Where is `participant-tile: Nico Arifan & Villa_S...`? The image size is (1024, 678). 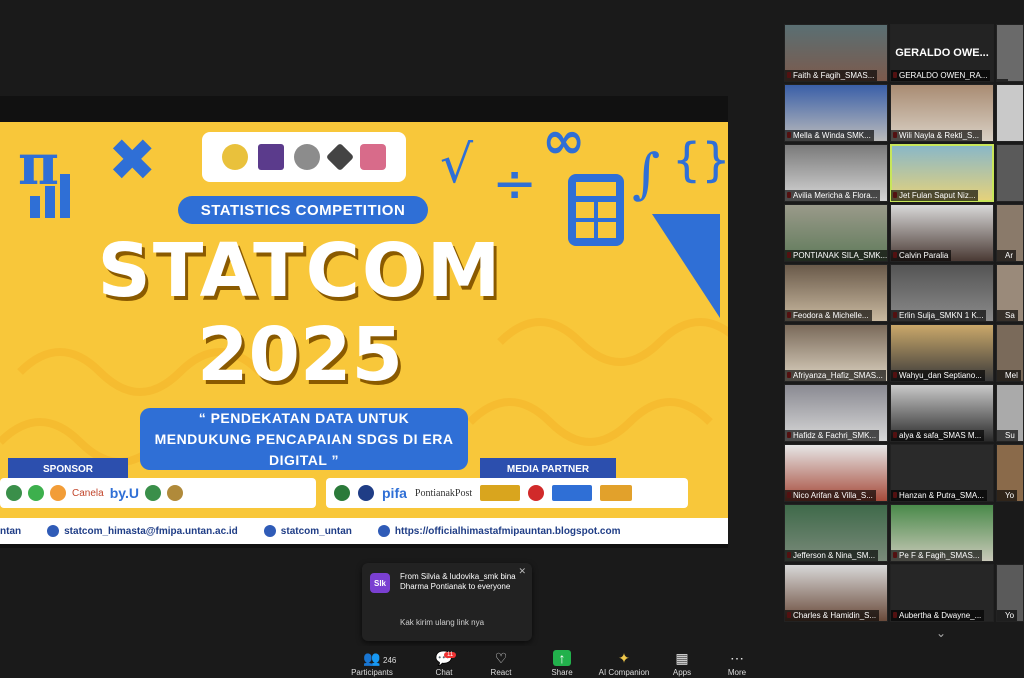 participant-tile: Nico Arifan & Villa_S... is located at coordinates (836, 473).